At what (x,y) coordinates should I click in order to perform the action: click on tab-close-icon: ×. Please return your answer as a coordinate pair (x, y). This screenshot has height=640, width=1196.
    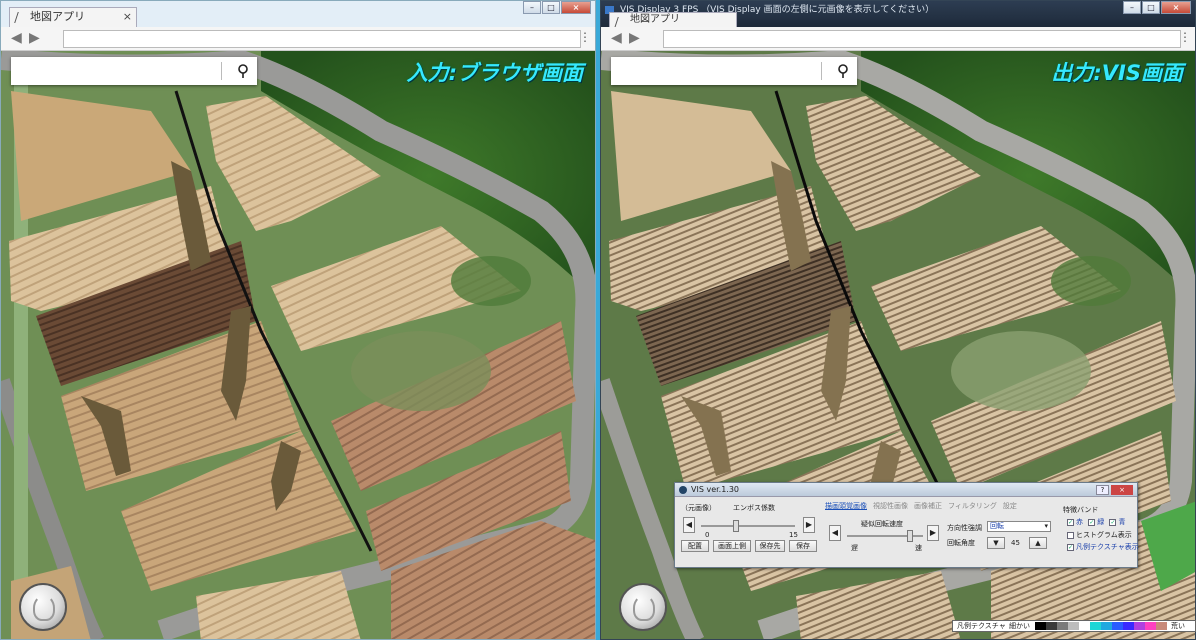
    Looking at the image, I should click on (127, 17).